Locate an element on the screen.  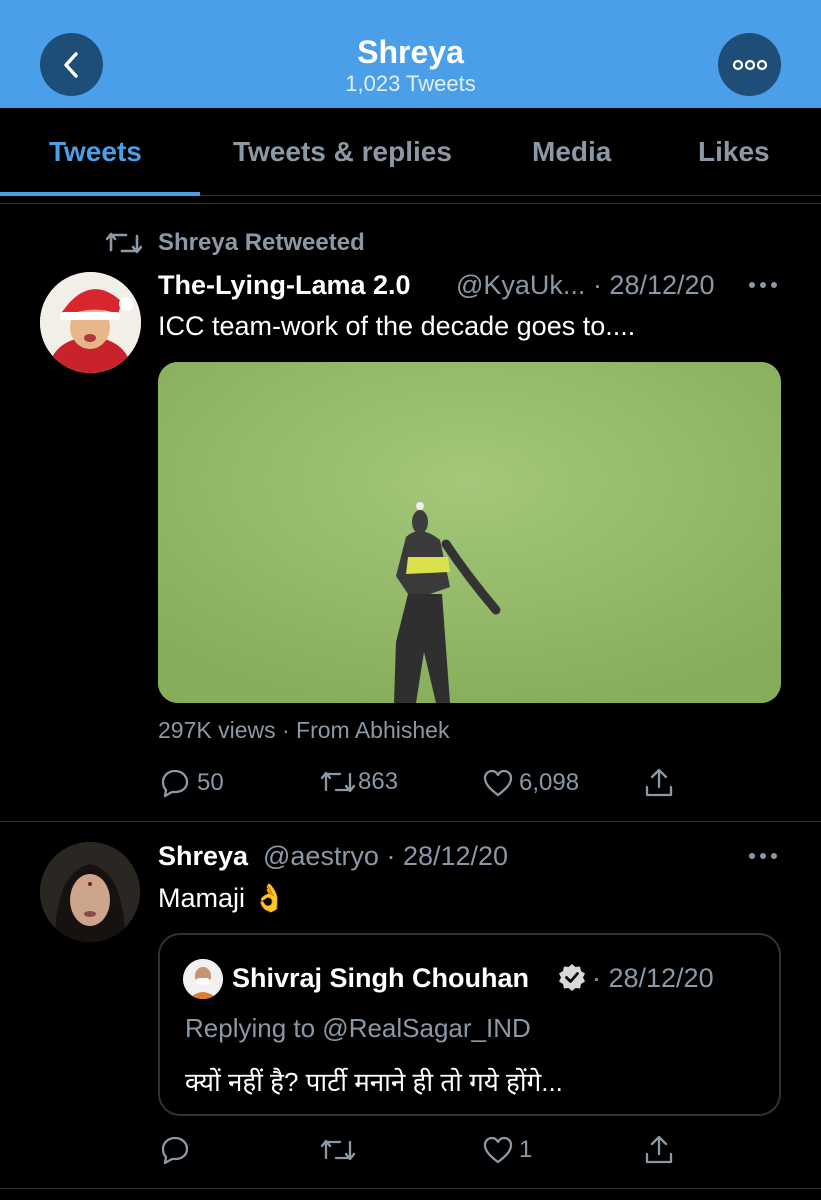
quoted-date: · 28/12/20 is located at coordinates (653, 978).